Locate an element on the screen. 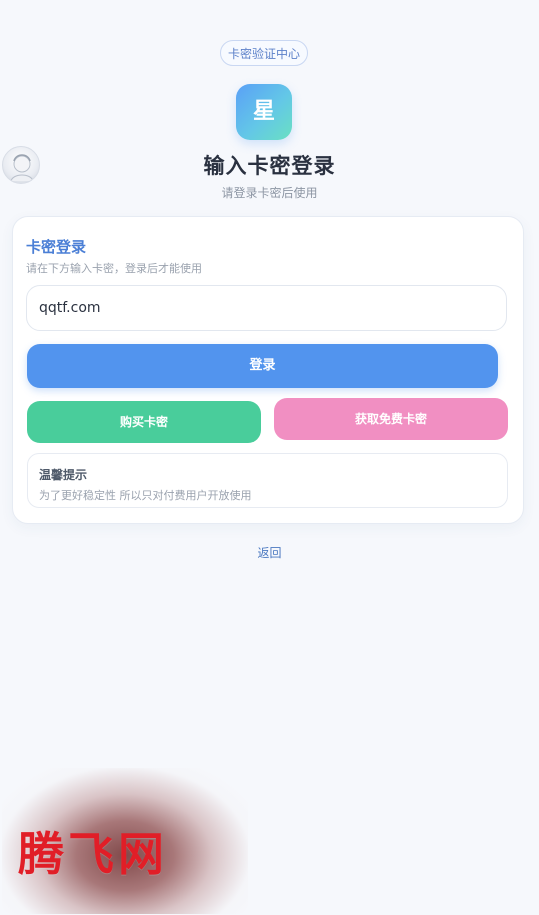 The width and height of the screenshot is (539, 915). watermark-logo: 腾飞网 is located at coordinates (93, 854).